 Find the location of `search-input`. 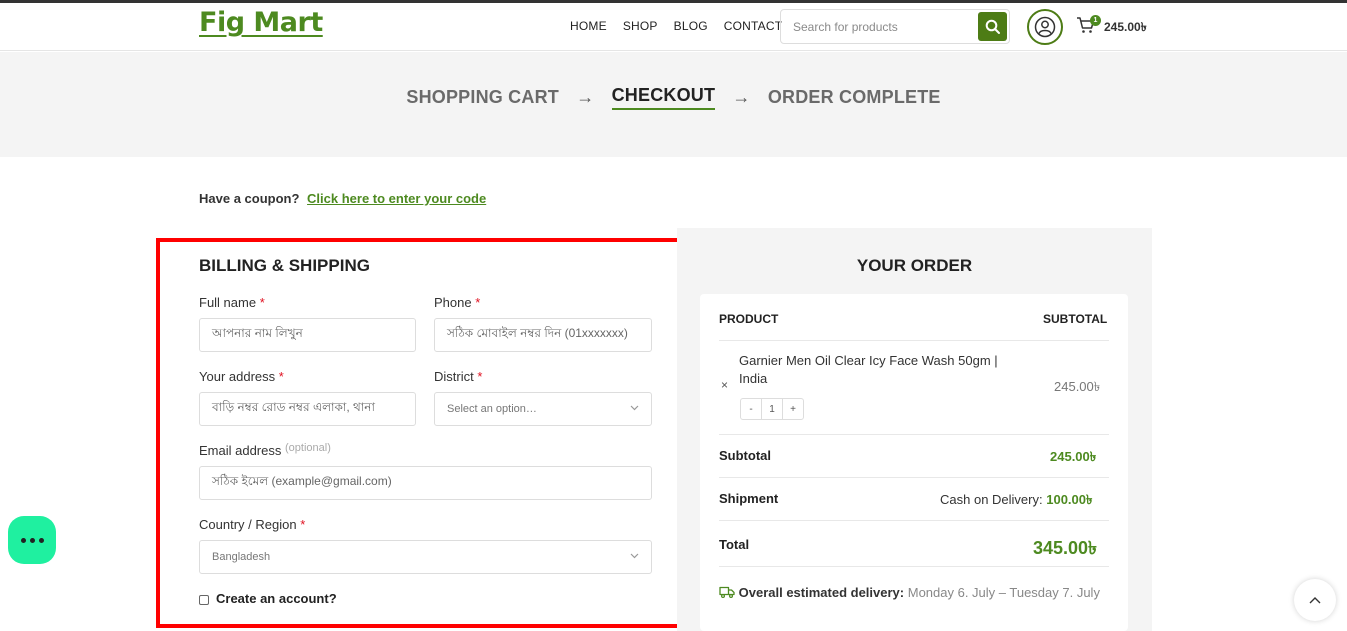

search-input is located at coordinates (879, 26).